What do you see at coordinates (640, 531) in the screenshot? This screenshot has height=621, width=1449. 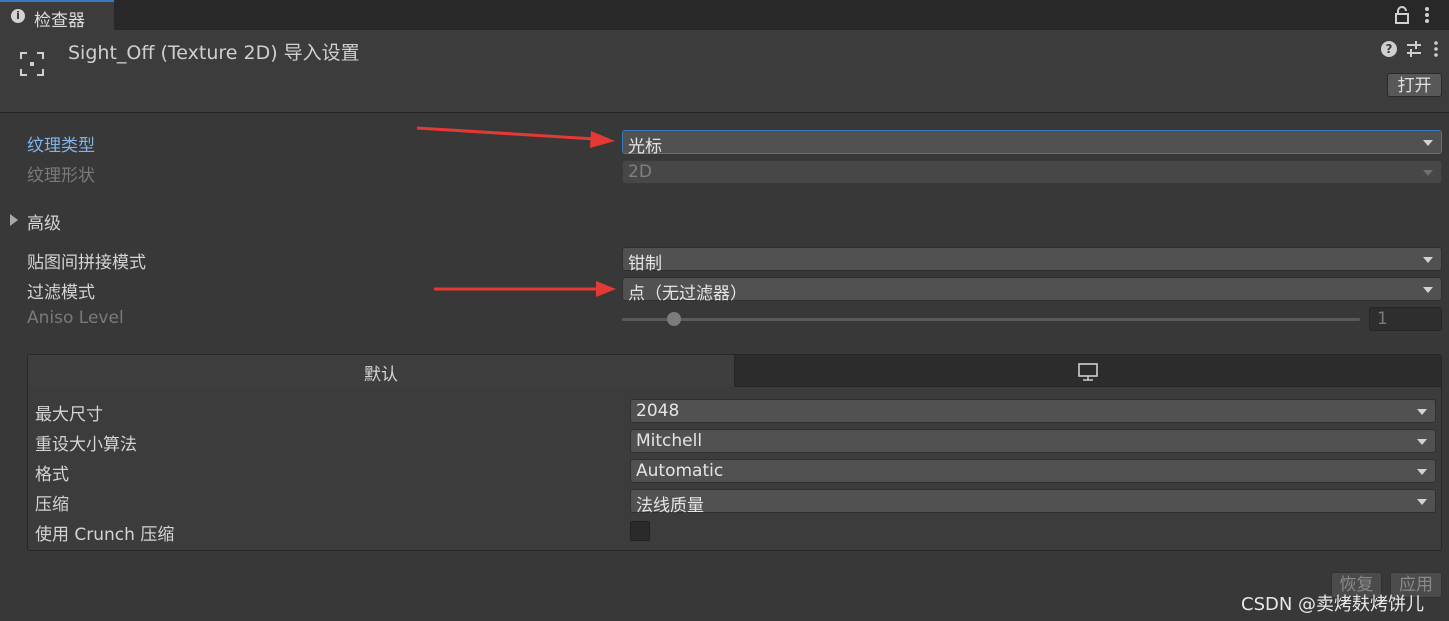 I see `use-crunch-checkbox` at bounding box center [640, 531].